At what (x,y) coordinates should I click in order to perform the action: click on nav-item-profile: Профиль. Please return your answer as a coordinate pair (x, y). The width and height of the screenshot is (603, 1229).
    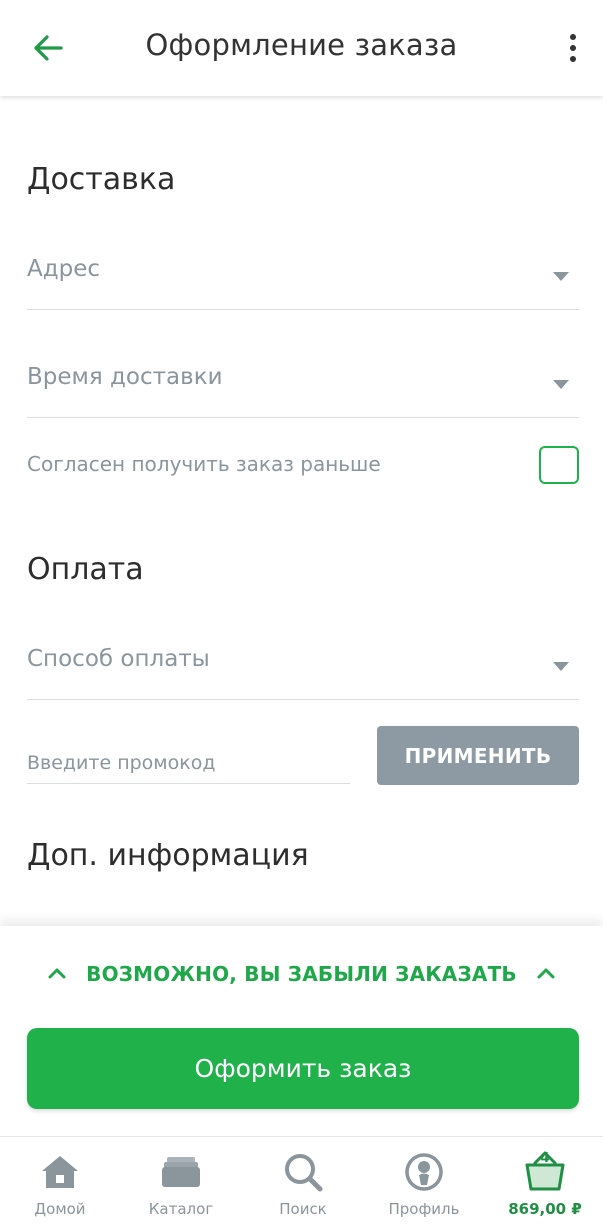
    Looking at the image, I should click on (424, 1183).